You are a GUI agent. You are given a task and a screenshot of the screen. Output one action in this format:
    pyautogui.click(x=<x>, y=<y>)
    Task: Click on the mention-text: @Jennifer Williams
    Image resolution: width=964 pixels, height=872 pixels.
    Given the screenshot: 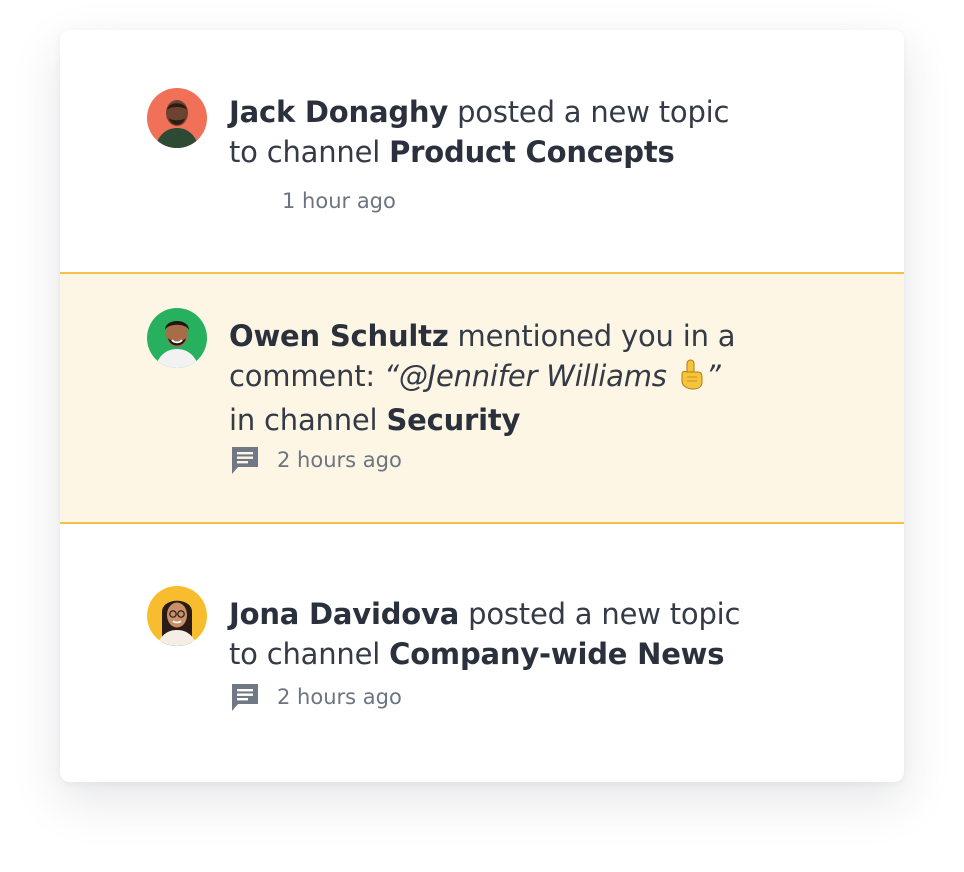 What is the action you would take?
    pyautogui.click(x=532, y=376)
    